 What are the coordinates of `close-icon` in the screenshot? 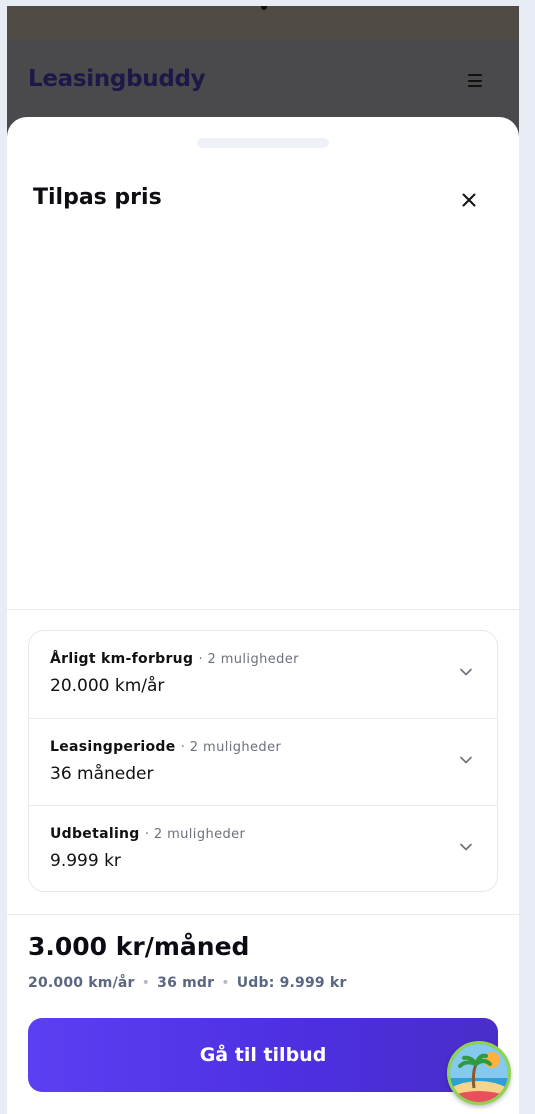 It's located at (469, 200).